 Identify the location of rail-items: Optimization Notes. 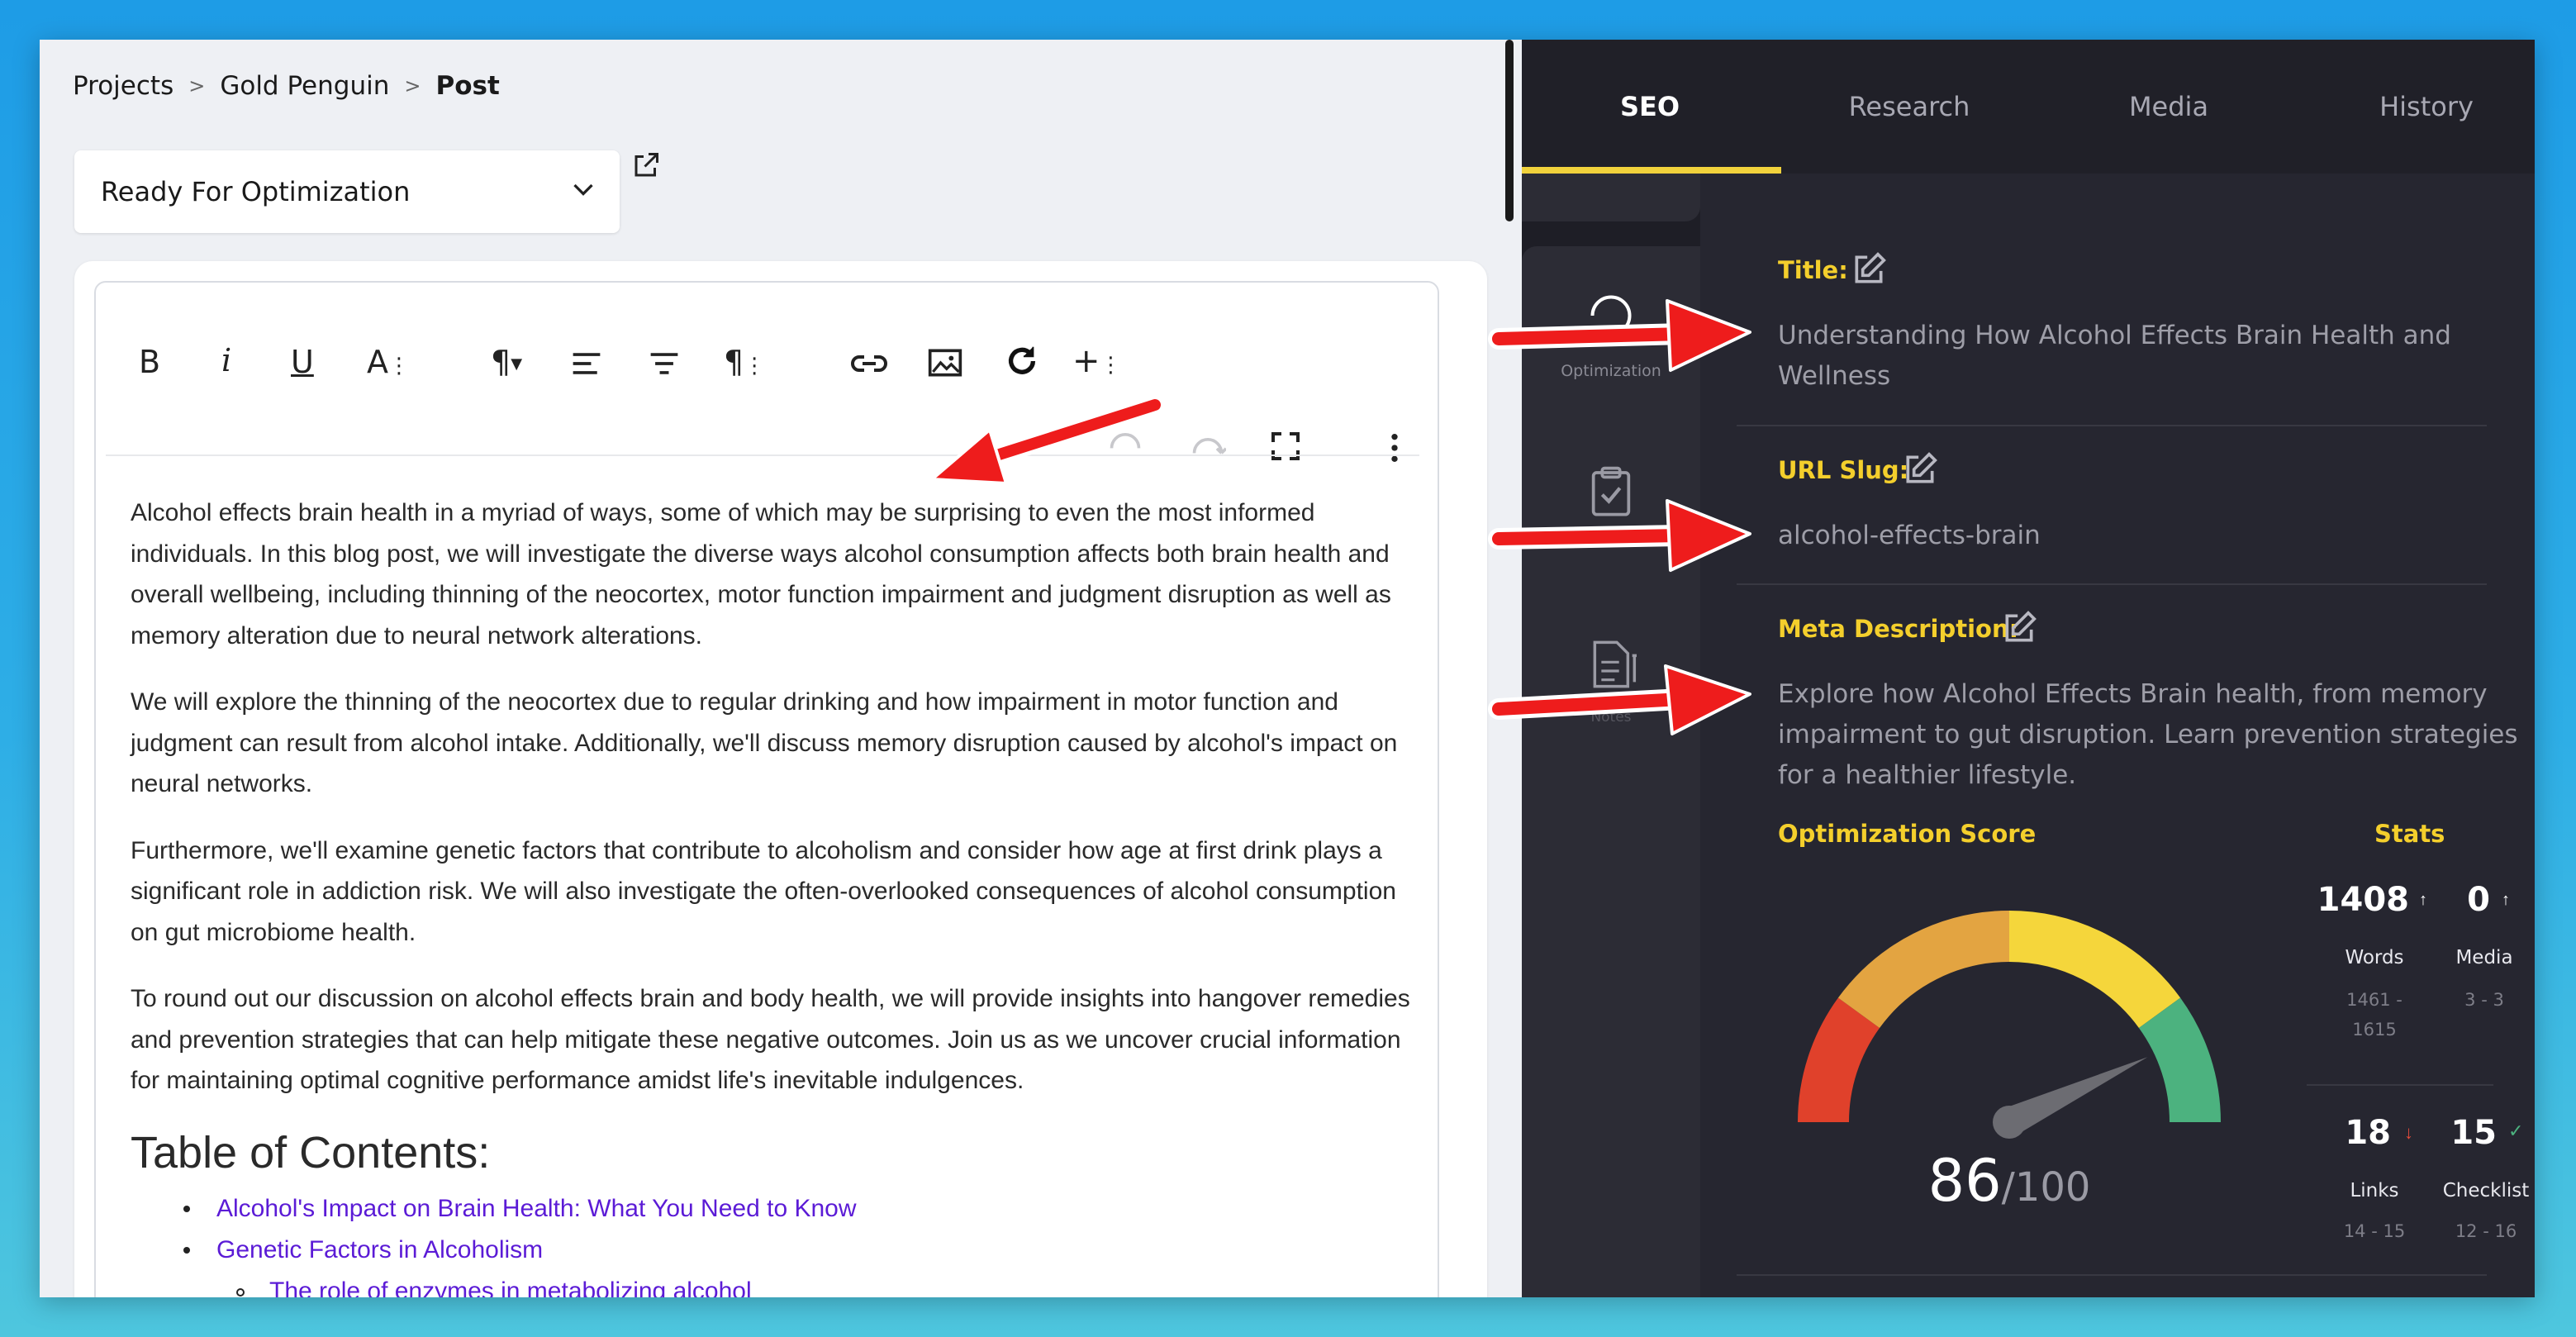
(1611, 736).